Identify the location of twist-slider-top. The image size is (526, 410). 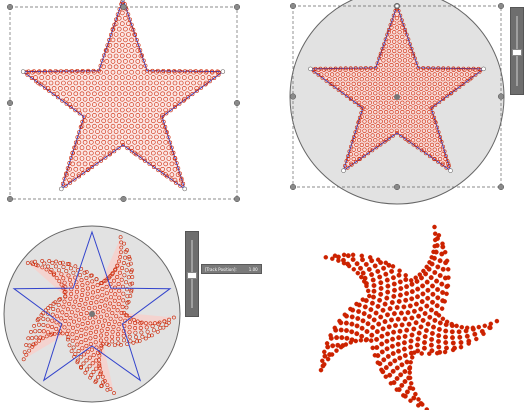
(517, 51).